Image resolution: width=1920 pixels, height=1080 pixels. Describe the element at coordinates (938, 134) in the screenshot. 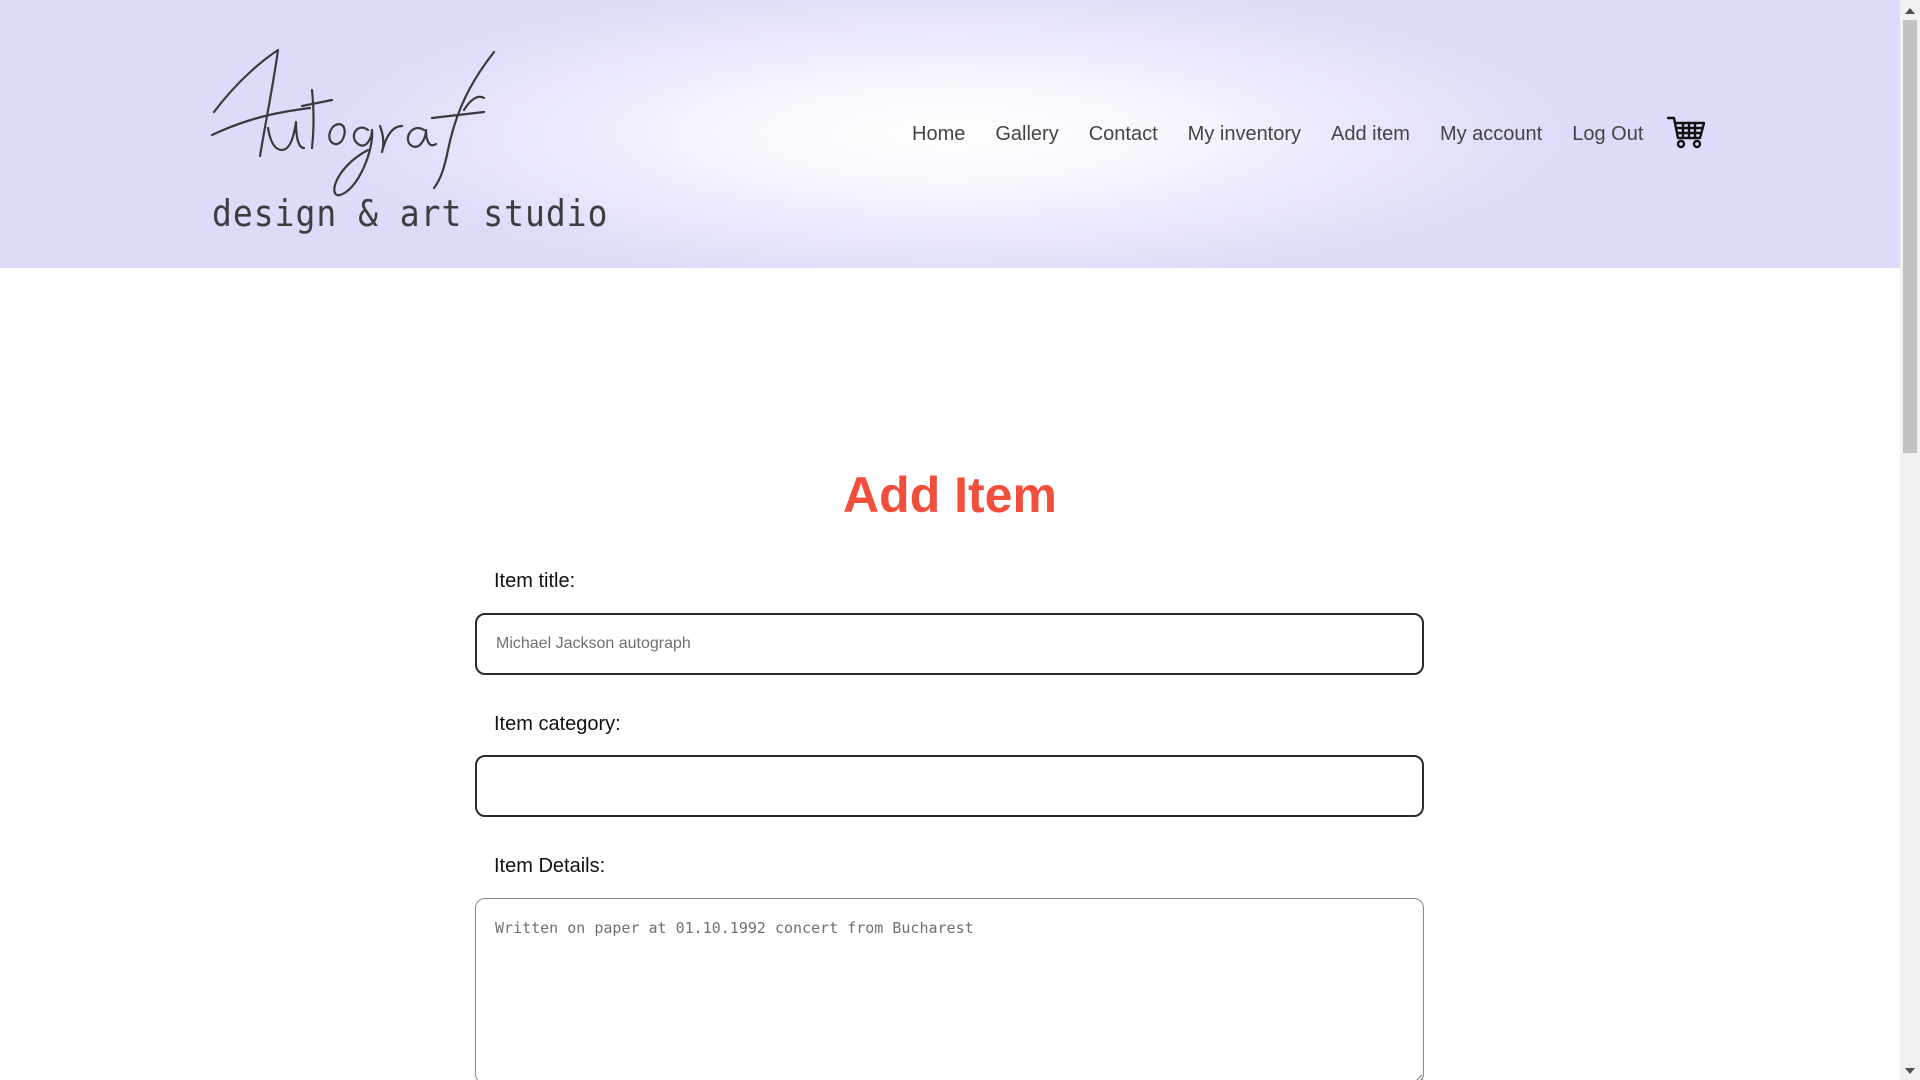

I see `nav-item-home: Home` at that location.